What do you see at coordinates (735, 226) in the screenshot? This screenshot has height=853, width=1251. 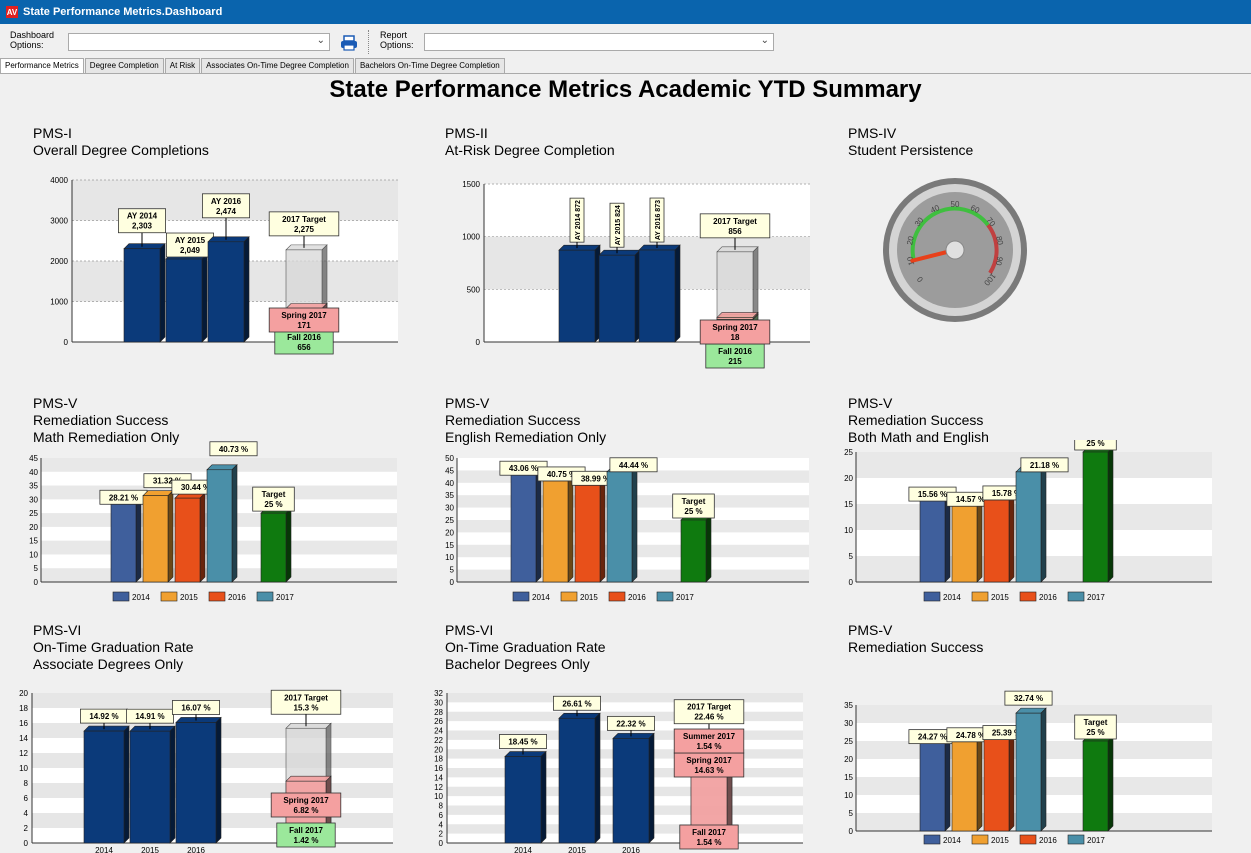 I see `target-label: 2017 Target856` at bounding box center [735, 226].